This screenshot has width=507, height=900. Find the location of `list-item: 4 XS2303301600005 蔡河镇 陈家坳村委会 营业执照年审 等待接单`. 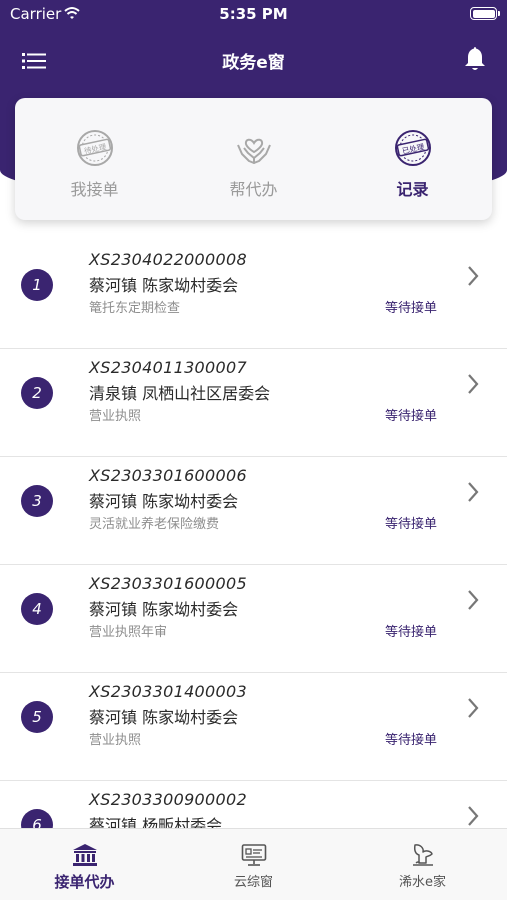

list-item: 4 XS2303301600005 蔡河镇 陈家坳村委会 营业执照年审 等待接单 is located at coordinates (253, 619).